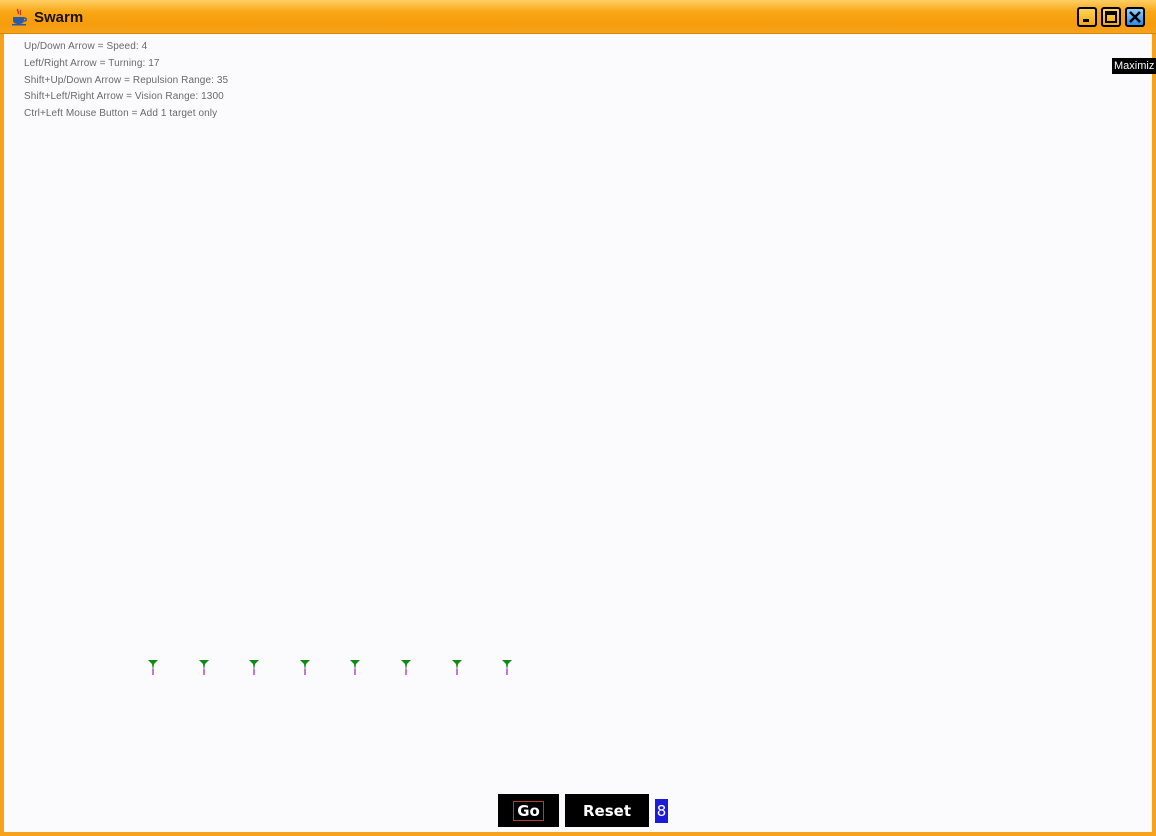  What do you see at coordinates (86, 46) in the screenshot?
I see `help-line-speed: Up/Down Arrow = Speed: 4` at bounding box center [86, 46].